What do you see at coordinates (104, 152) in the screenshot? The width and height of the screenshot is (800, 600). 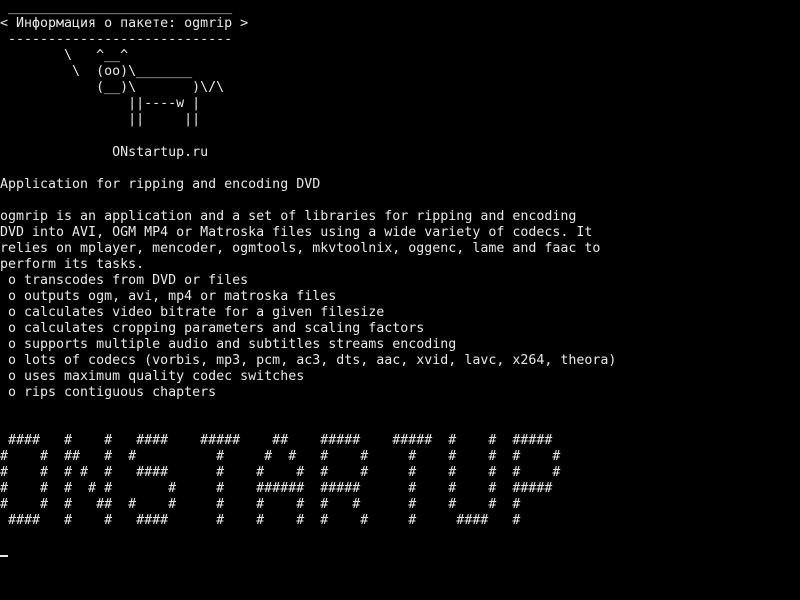 I see `site-signature: ONstartup.ru` at bounding box center [104, 152].